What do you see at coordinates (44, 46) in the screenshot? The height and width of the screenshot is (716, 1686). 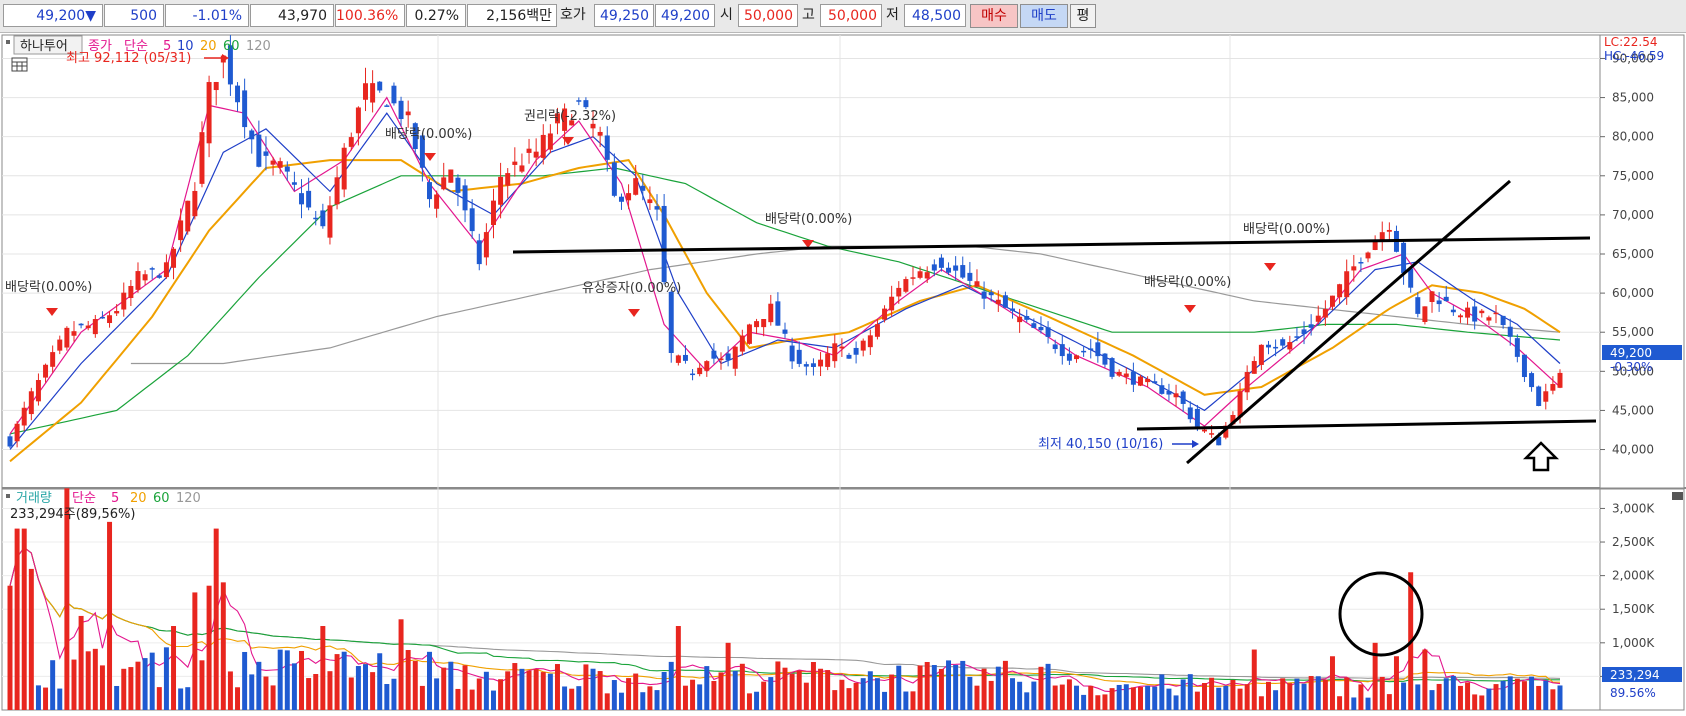 I see `stock-name: 하나투어` at bounding box center [44, 46].